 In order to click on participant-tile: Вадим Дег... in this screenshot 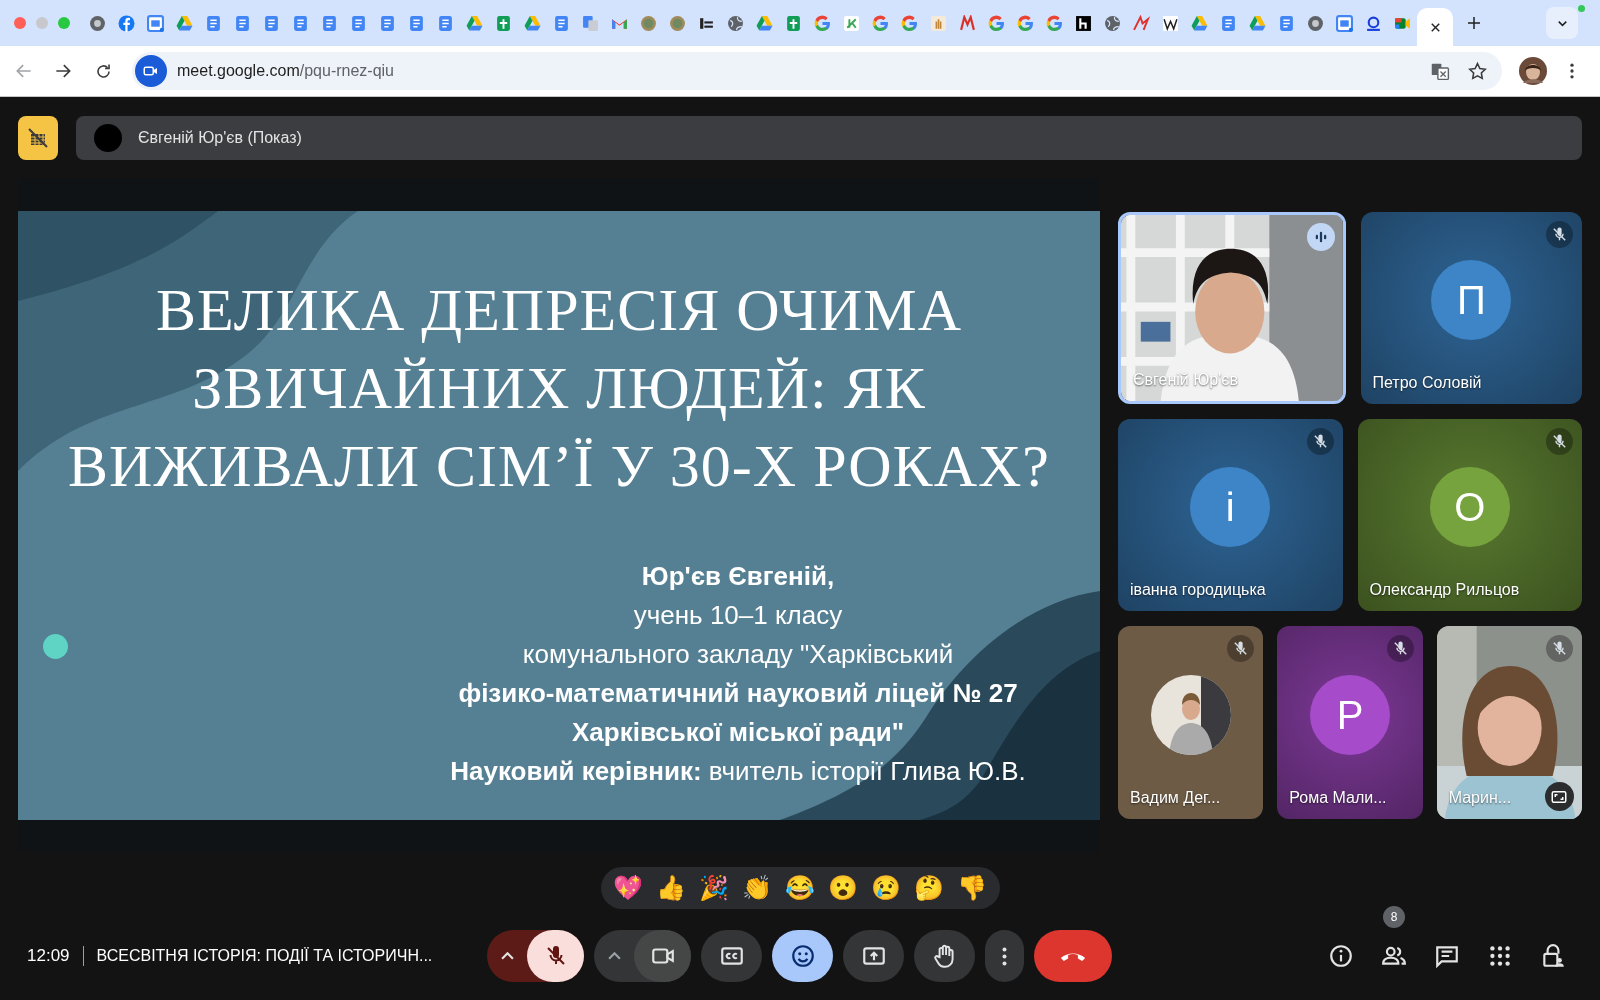, I will do `click(1191, 722)`.